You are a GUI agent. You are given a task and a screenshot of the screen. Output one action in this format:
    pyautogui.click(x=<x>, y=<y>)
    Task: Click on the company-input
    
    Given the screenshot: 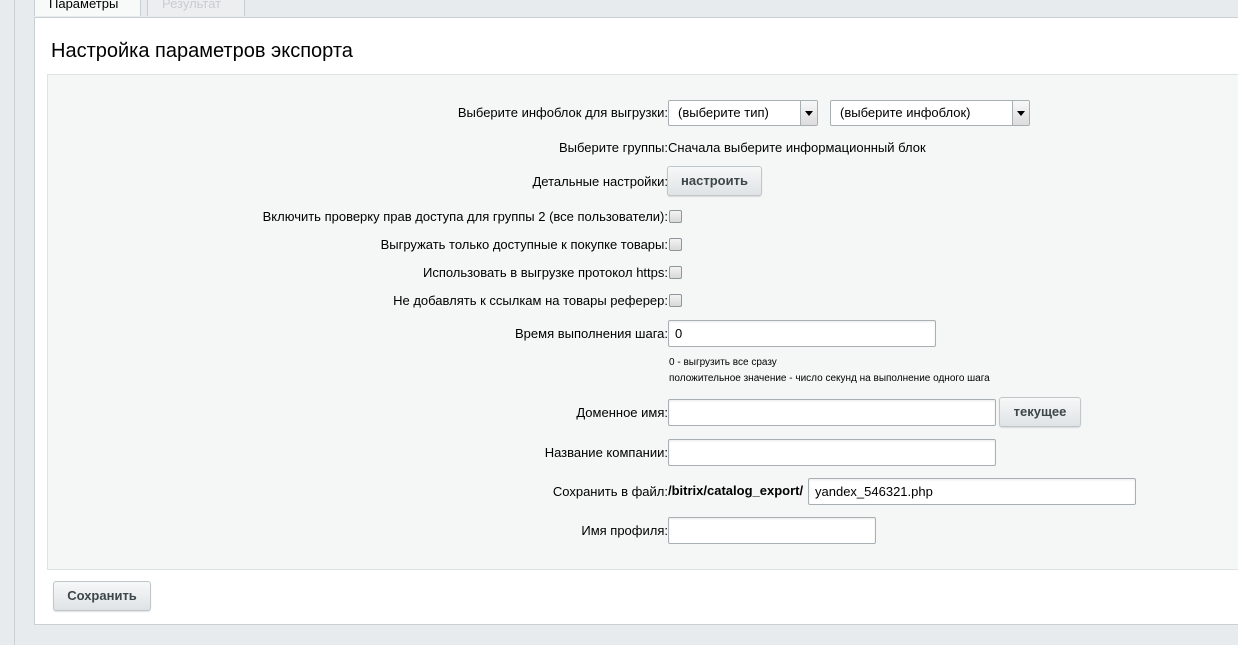 What is the action you would take?
    pyautogui.click(x=832, y=452)
    